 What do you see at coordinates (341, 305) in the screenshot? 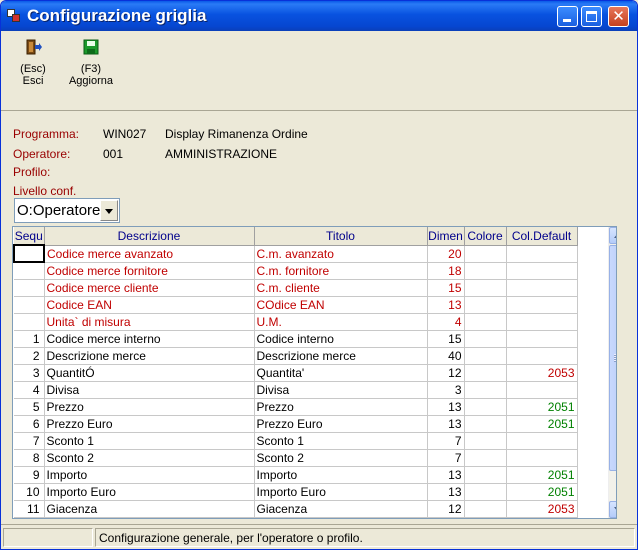
I see `grid-cell-title: COdice EAN` at bounding box center [341, 305].